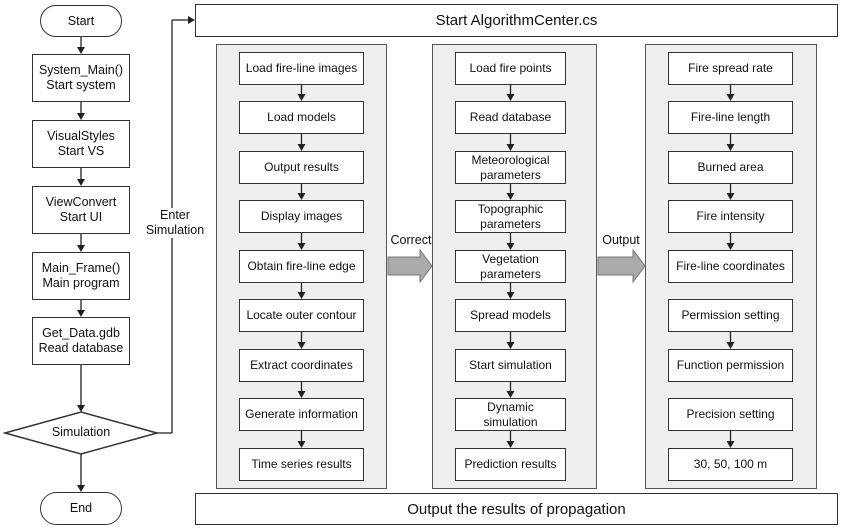 This screenshot has width=844, height=528. I want to click on correct-block-arrow-icon, so click(410, 266).